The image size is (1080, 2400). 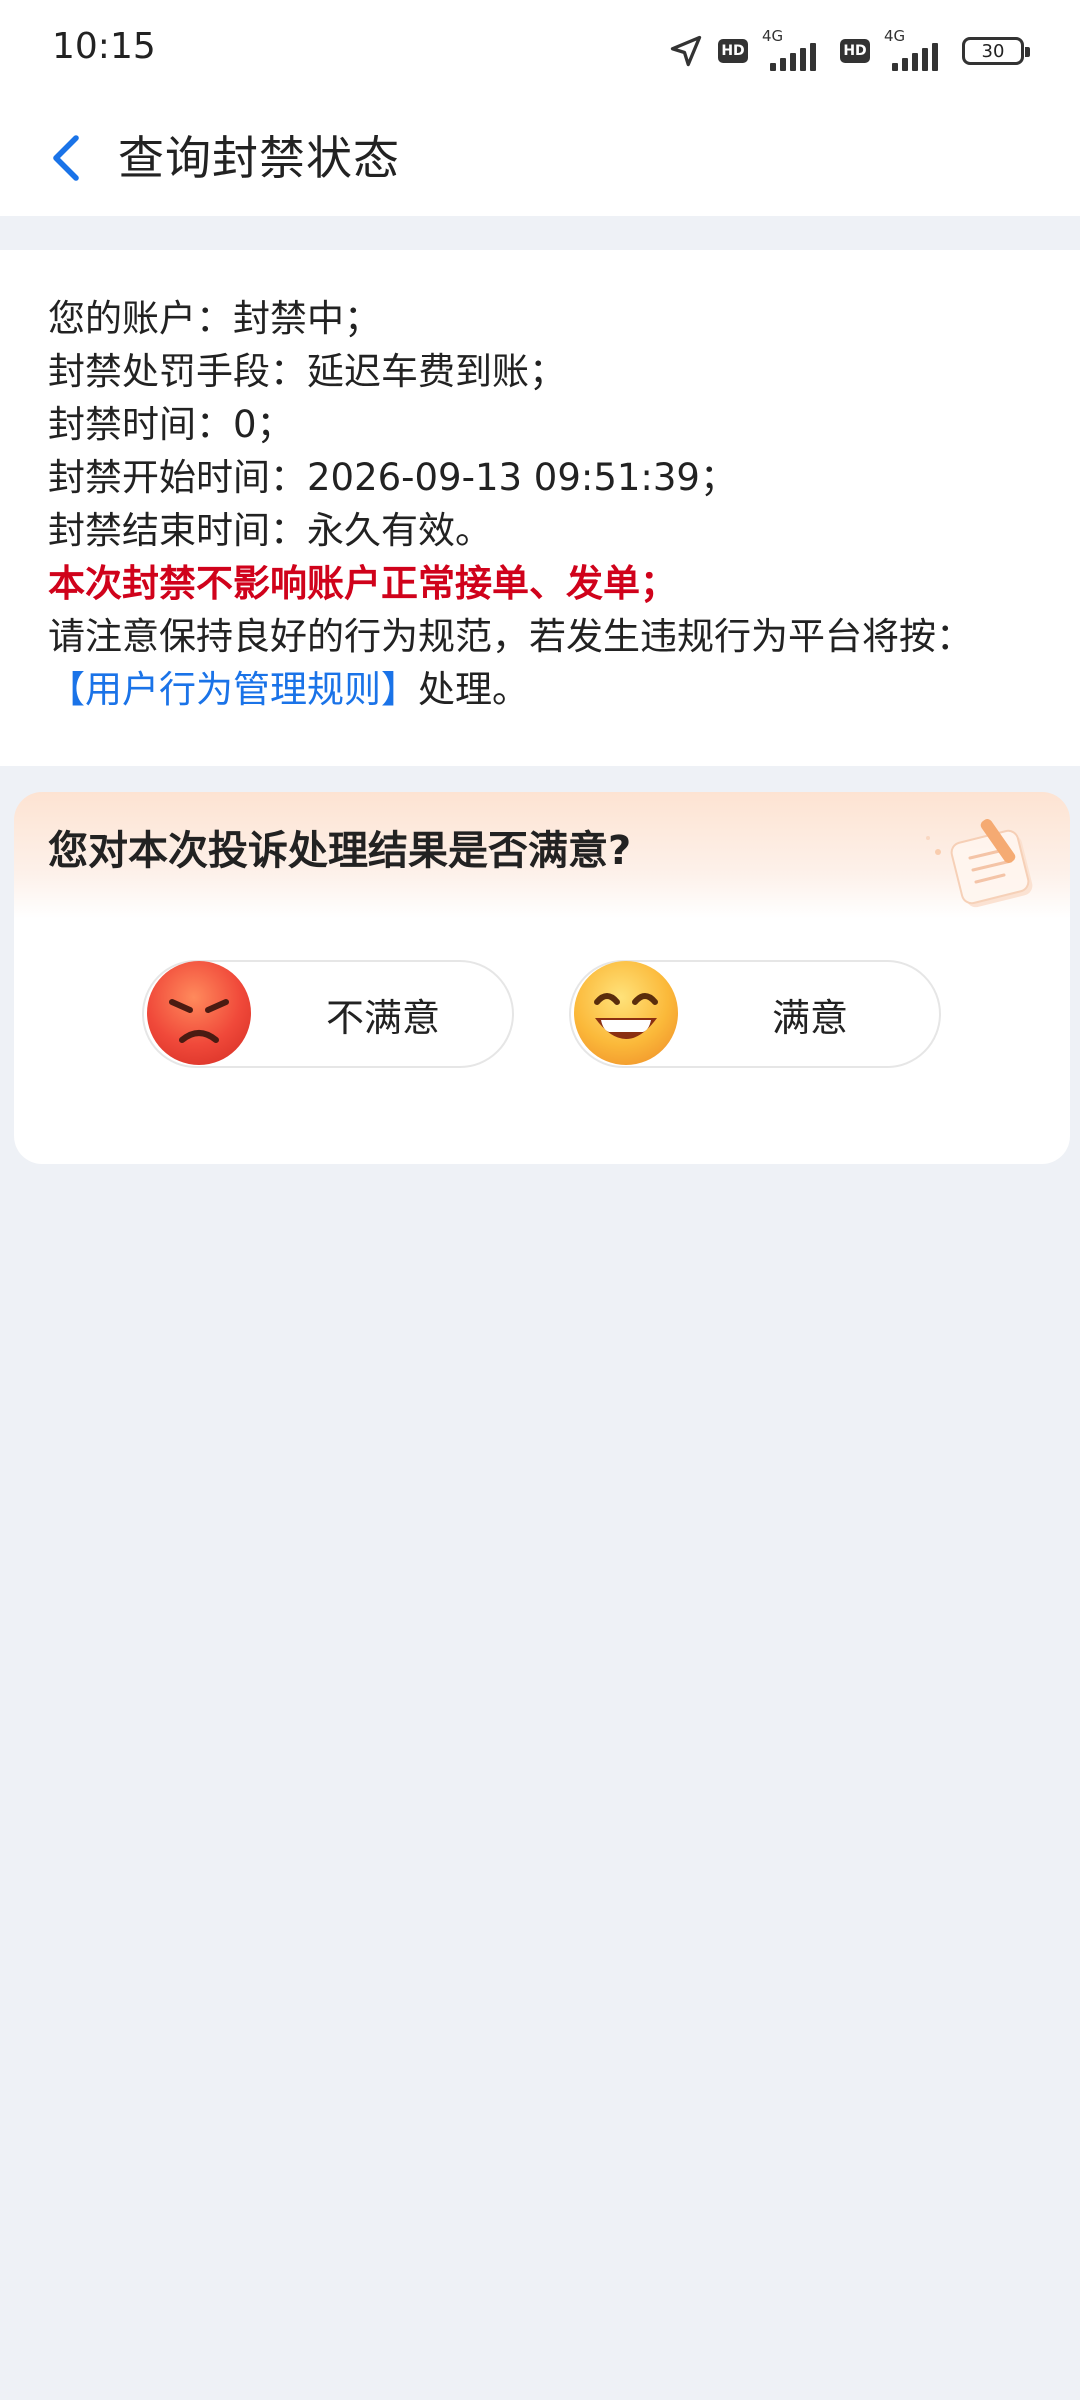 What do you see at coordinates (171, 424) in the screenshot?
I see `ban-duration: 封禁时间：0；` at bounding box center [171, 424].